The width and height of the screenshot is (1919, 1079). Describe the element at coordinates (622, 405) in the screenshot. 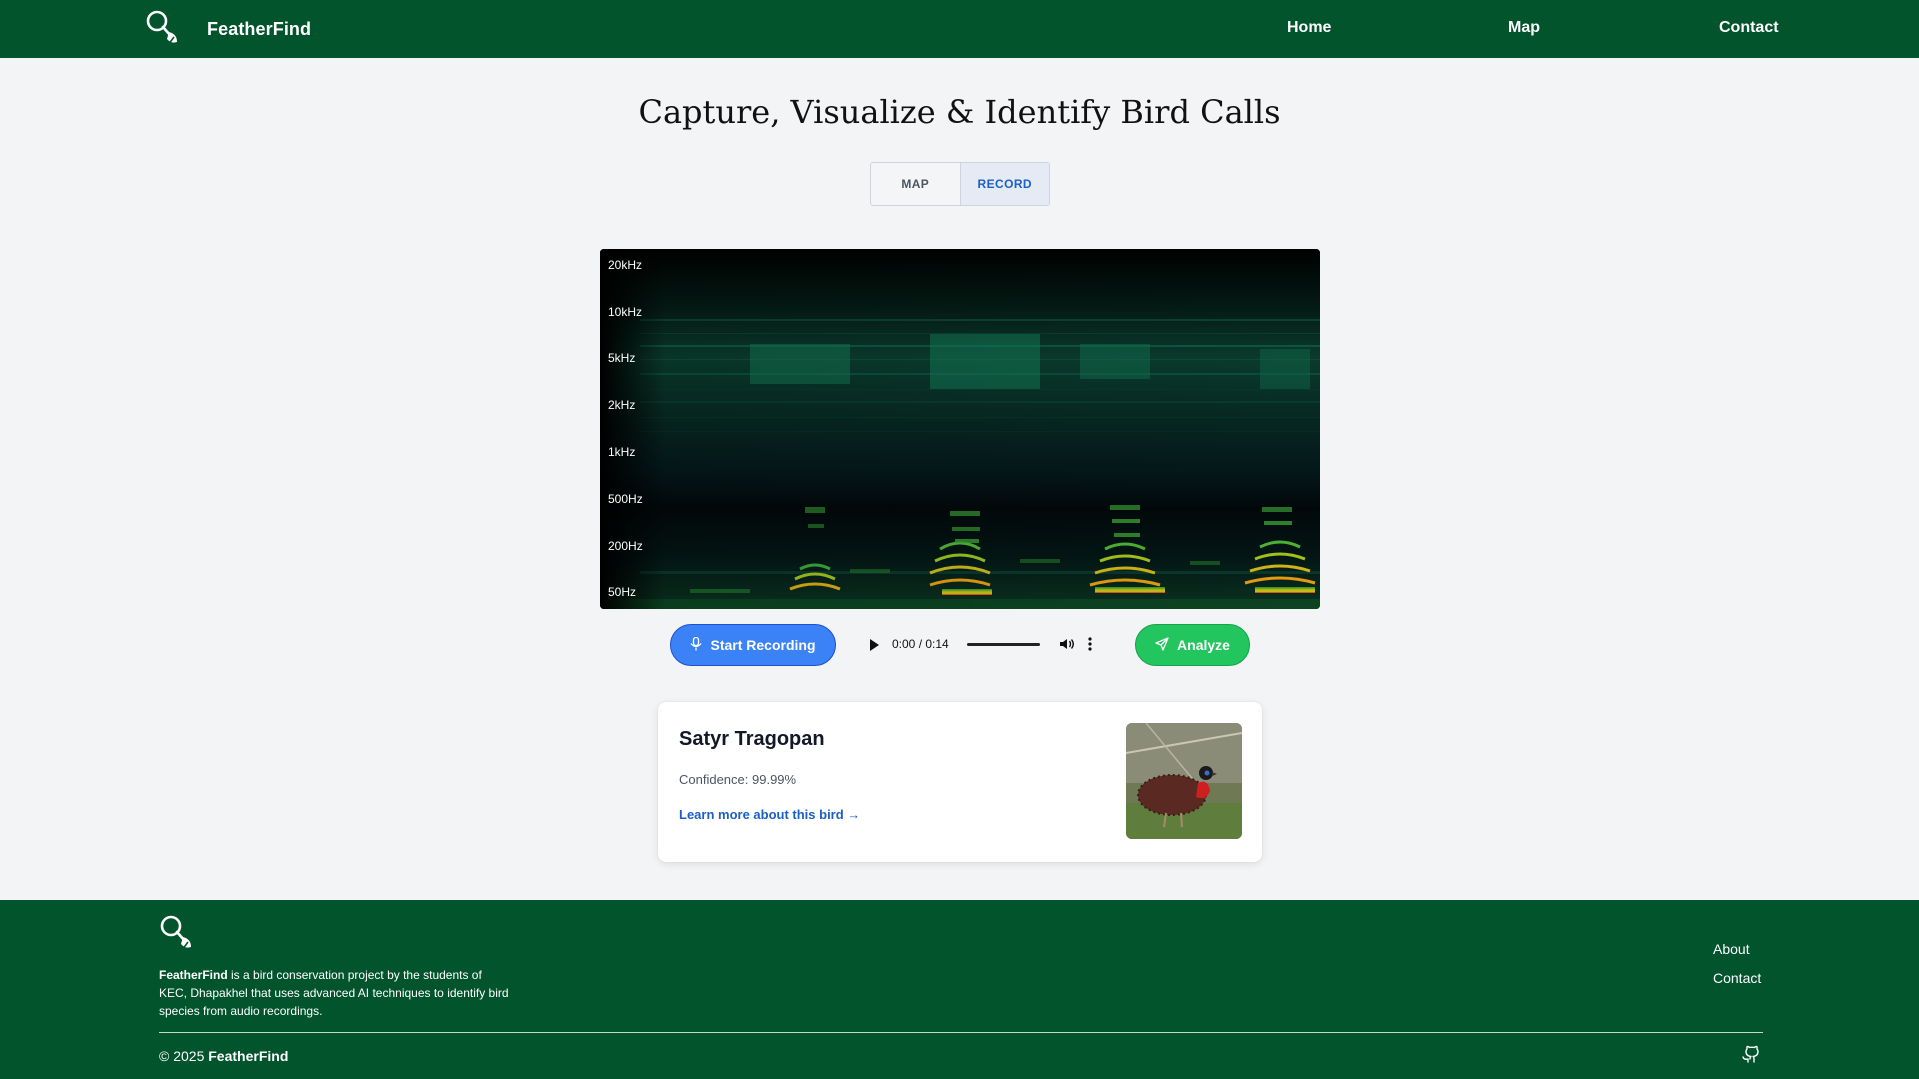

I see `freq-label-2khz: 2kHz` at that location.